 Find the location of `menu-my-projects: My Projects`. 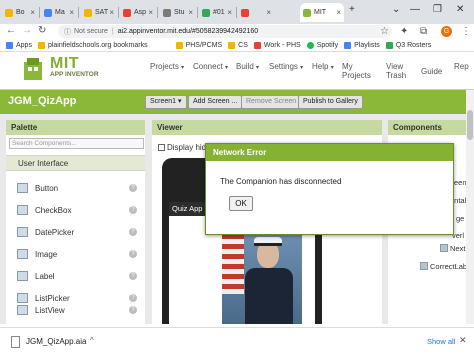

menu-my-projects: My Projects is located at coordinates (356, 71).